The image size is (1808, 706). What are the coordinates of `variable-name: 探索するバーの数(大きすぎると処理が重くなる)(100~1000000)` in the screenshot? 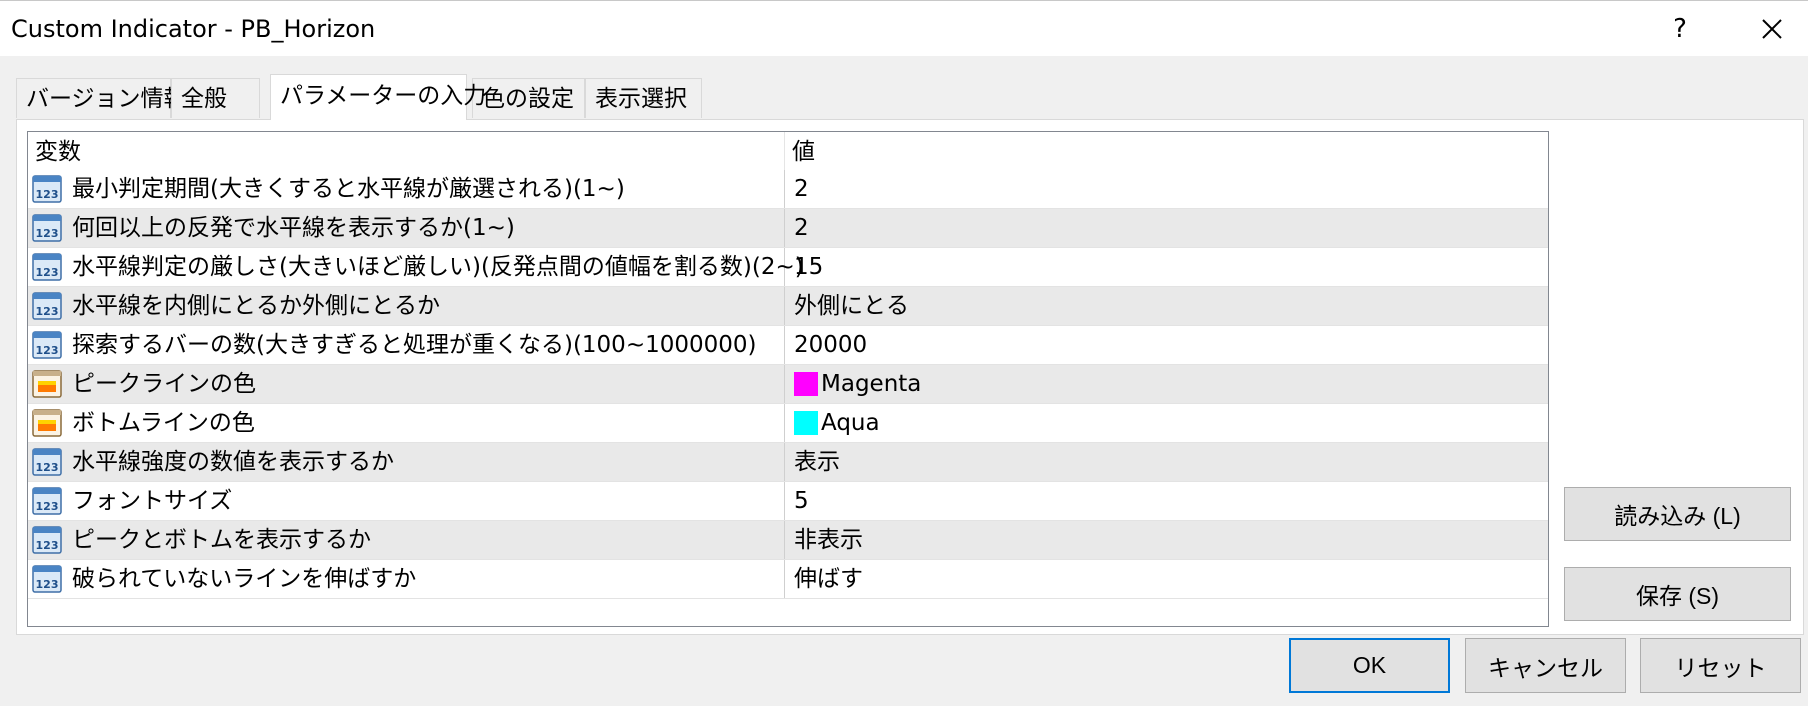 It's located at (414, 345).